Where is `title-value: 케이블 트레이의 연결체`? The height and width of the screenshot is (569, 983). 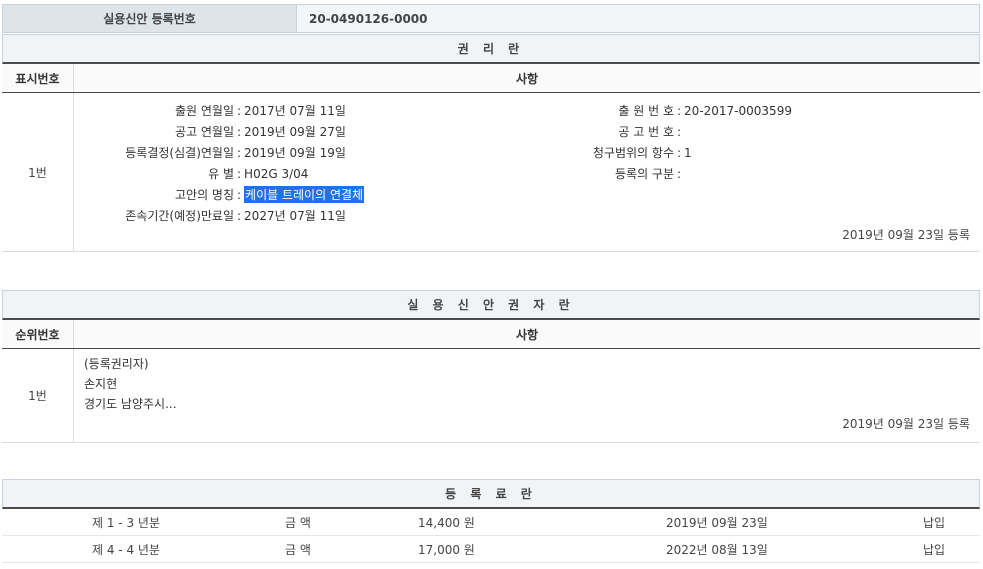
title-value: 케이블 트레이의 연결체 is located at coordinates (304, 194).